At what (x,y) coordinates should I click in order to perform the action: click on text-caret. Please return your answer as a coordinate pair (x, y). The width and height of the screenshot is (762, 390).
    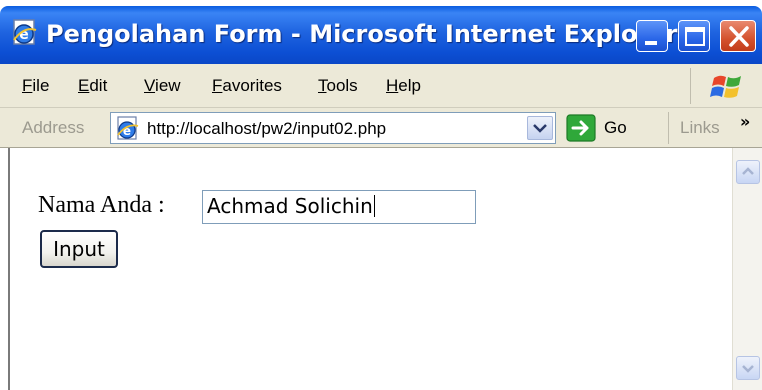
    Looking at the image, I should click on (374, 206).